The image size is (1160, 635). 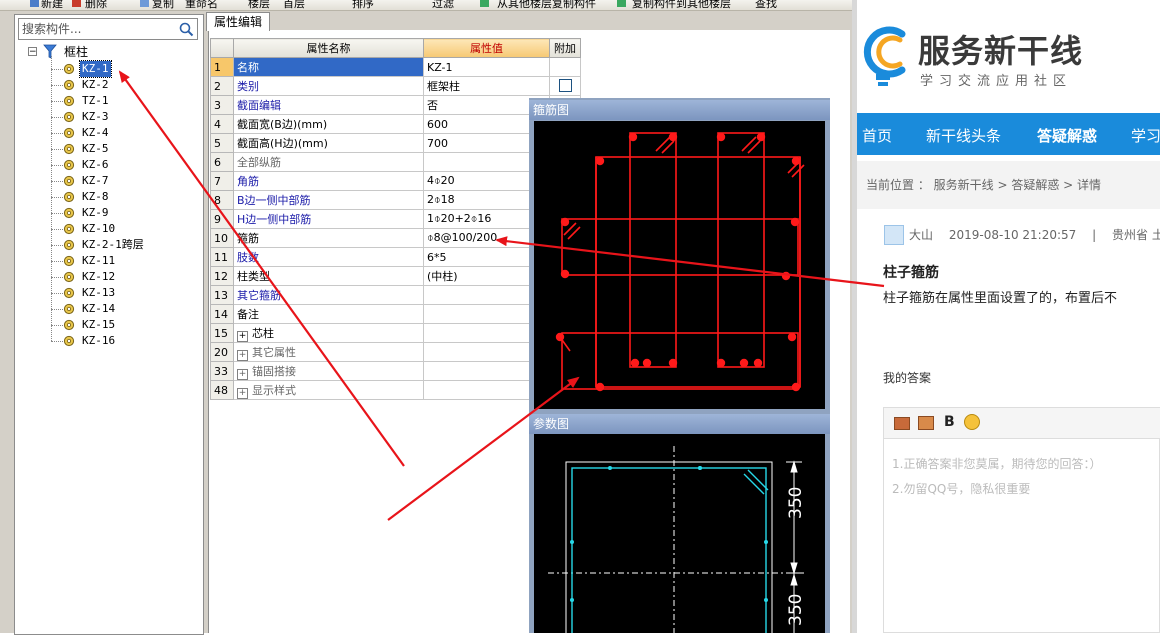 What do you see at coordinates (395, 124) in the screenshot?
I see `table-row: 4 截面宽(B边)(mm) 600` at bounding box center [395, 124].